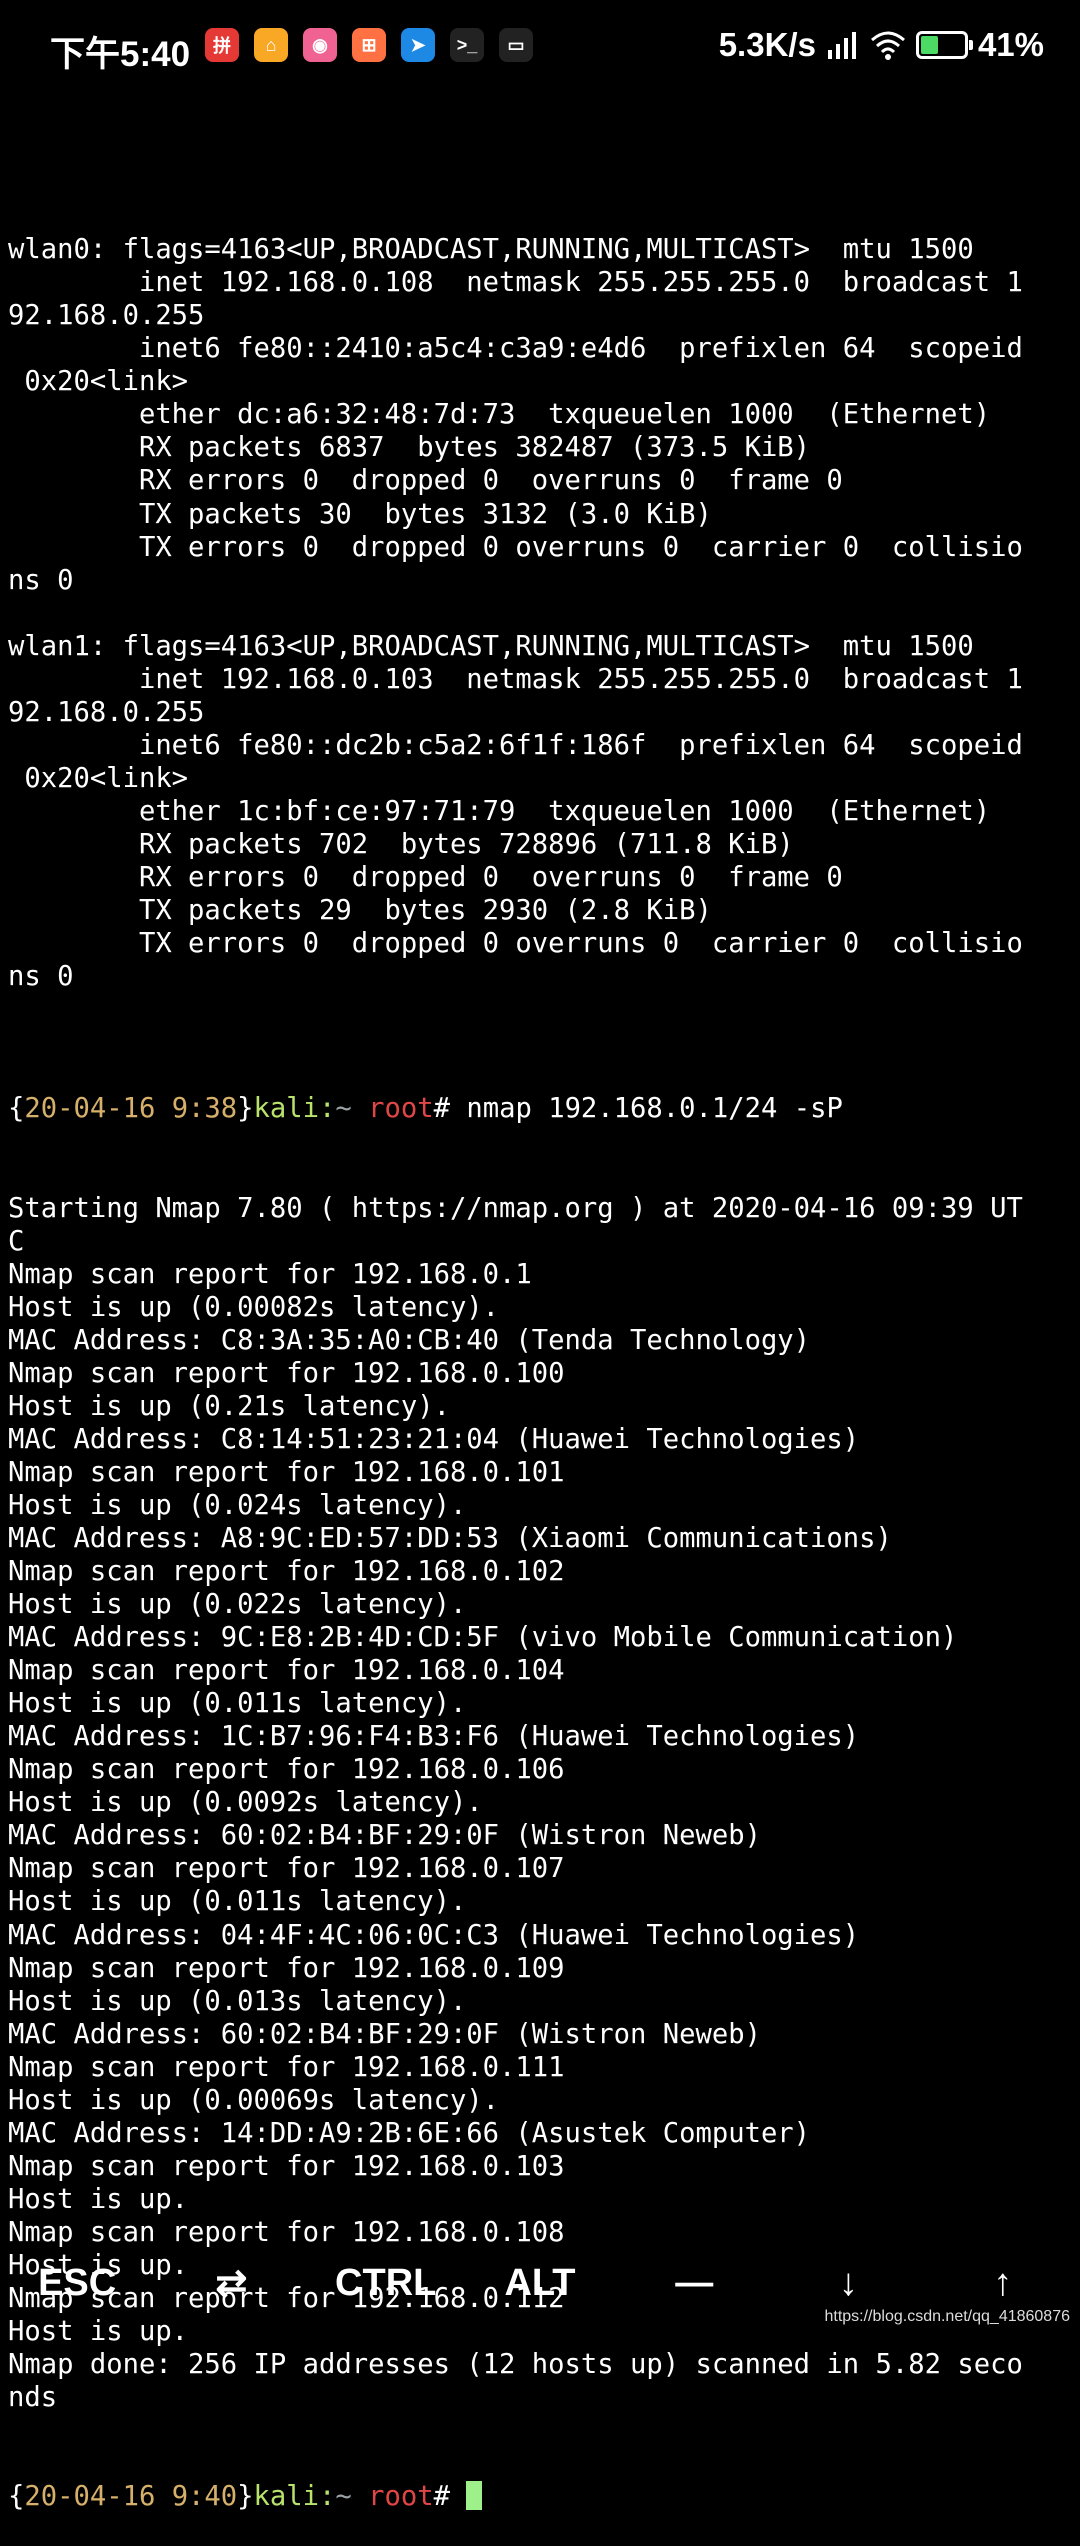 The height and width of the screenshot is (2546, 1080). Describe the element at coordinates (467, 45) in the screenshot. I see `terminal-icon: >_` at that location.